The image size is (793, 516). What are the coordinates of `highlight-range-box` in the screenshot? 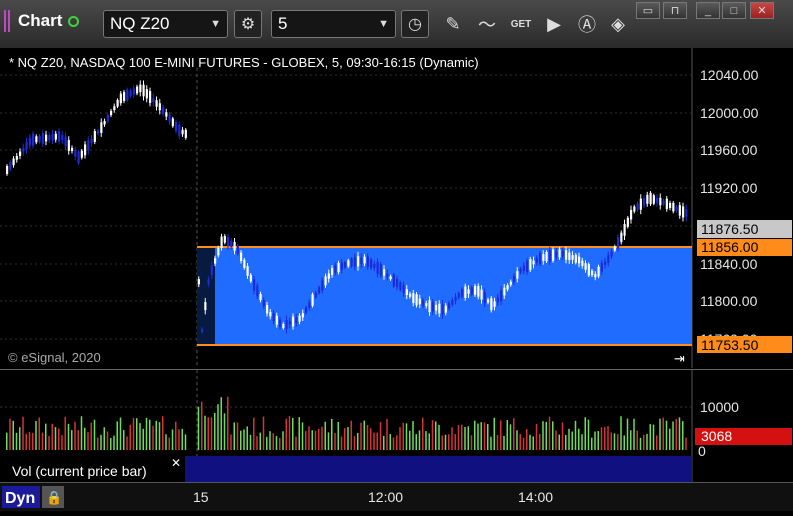 It's located at (444, 296).